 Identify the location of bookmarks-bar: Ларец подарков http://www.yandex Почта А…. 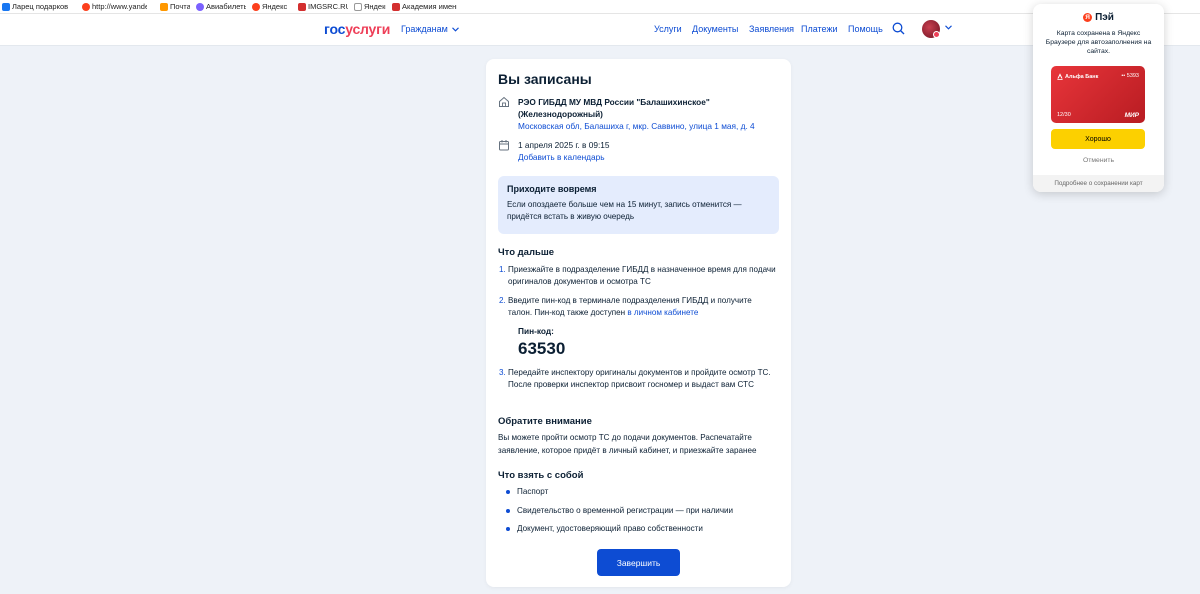
(600, 7).